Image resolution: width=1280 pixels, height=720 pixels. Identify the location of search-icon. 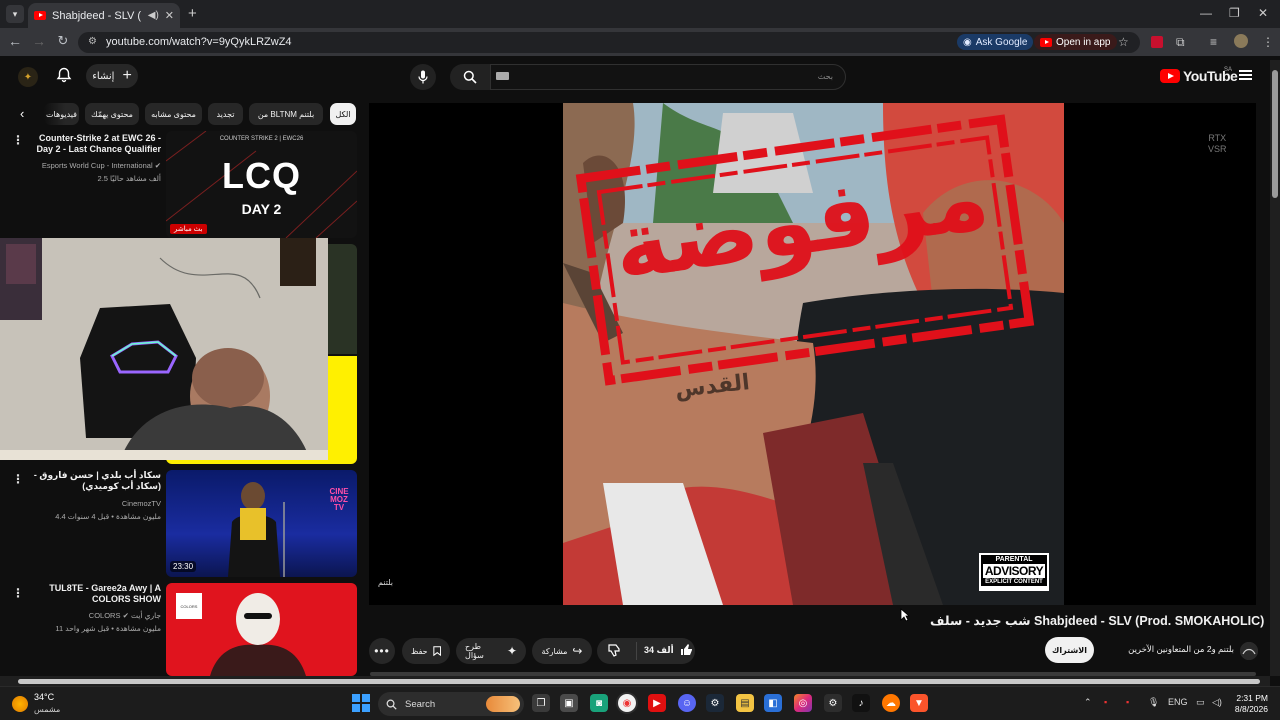
(470, 77).